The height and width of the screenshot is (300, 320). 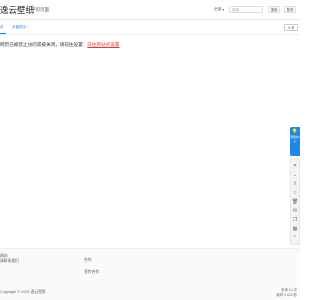 I want to click on footer-column-site: 网站 请联系我们, so click(x=9, y=259).